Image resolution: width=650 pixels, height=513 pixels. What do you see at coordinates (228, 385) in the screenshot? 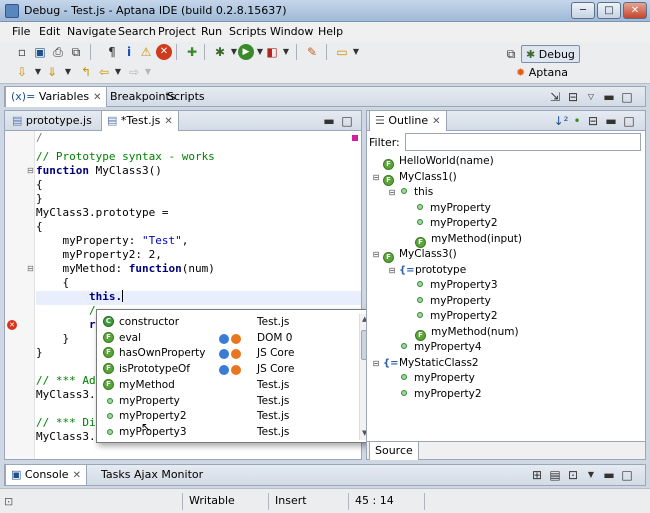
I see `autocomplete-item: FmyMethod Test.js` at bounding box center [228, 385].